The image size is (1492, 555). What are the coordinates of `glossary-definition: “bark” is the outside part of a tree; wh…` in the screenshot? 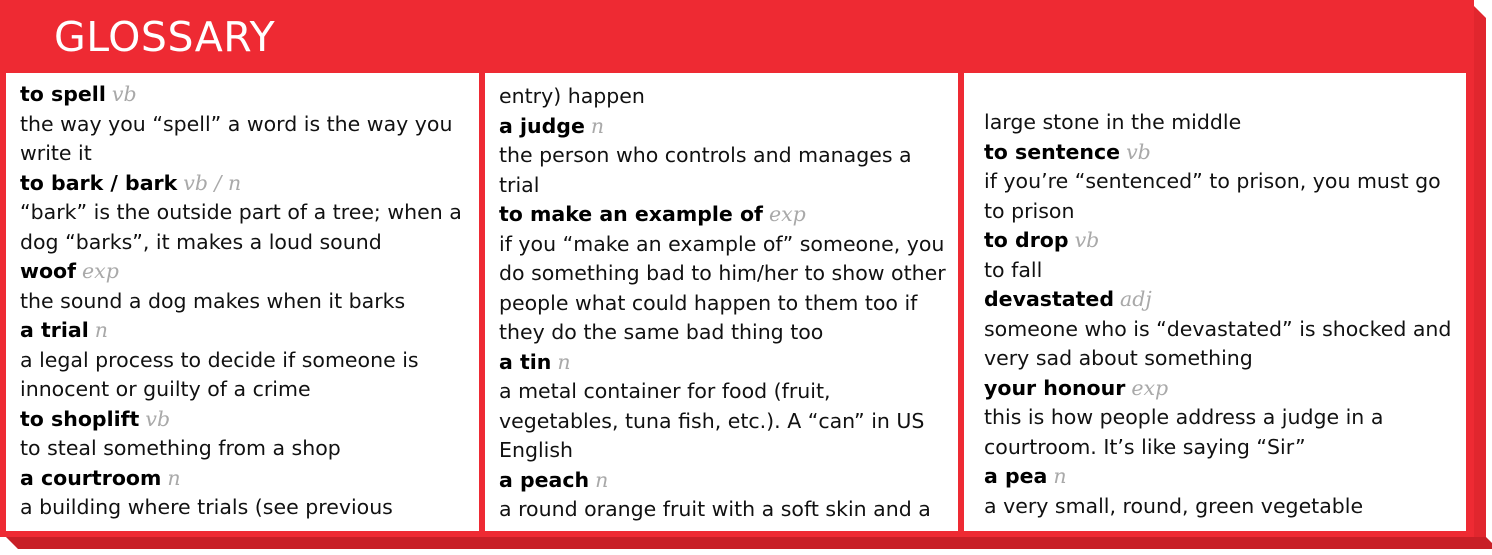 It's located at (241, 227).